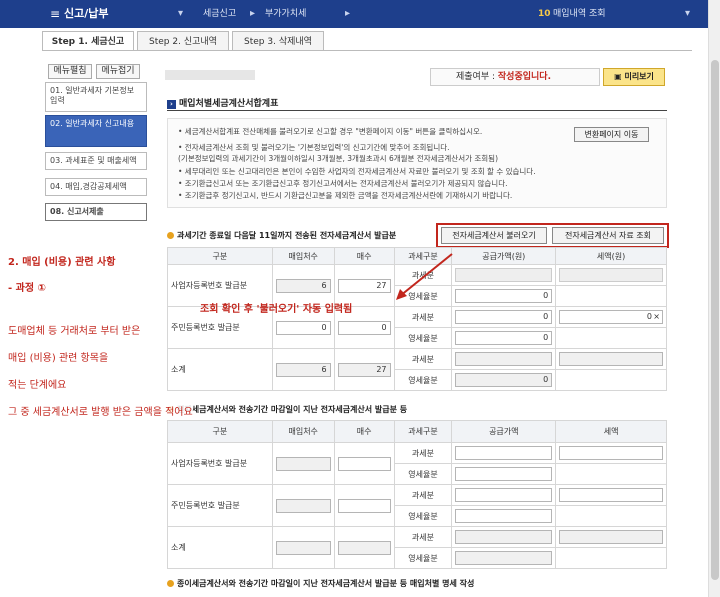 This screenshot has width=720, height=597. I want to click on preview-label: 미리보기, so click(639, 76).